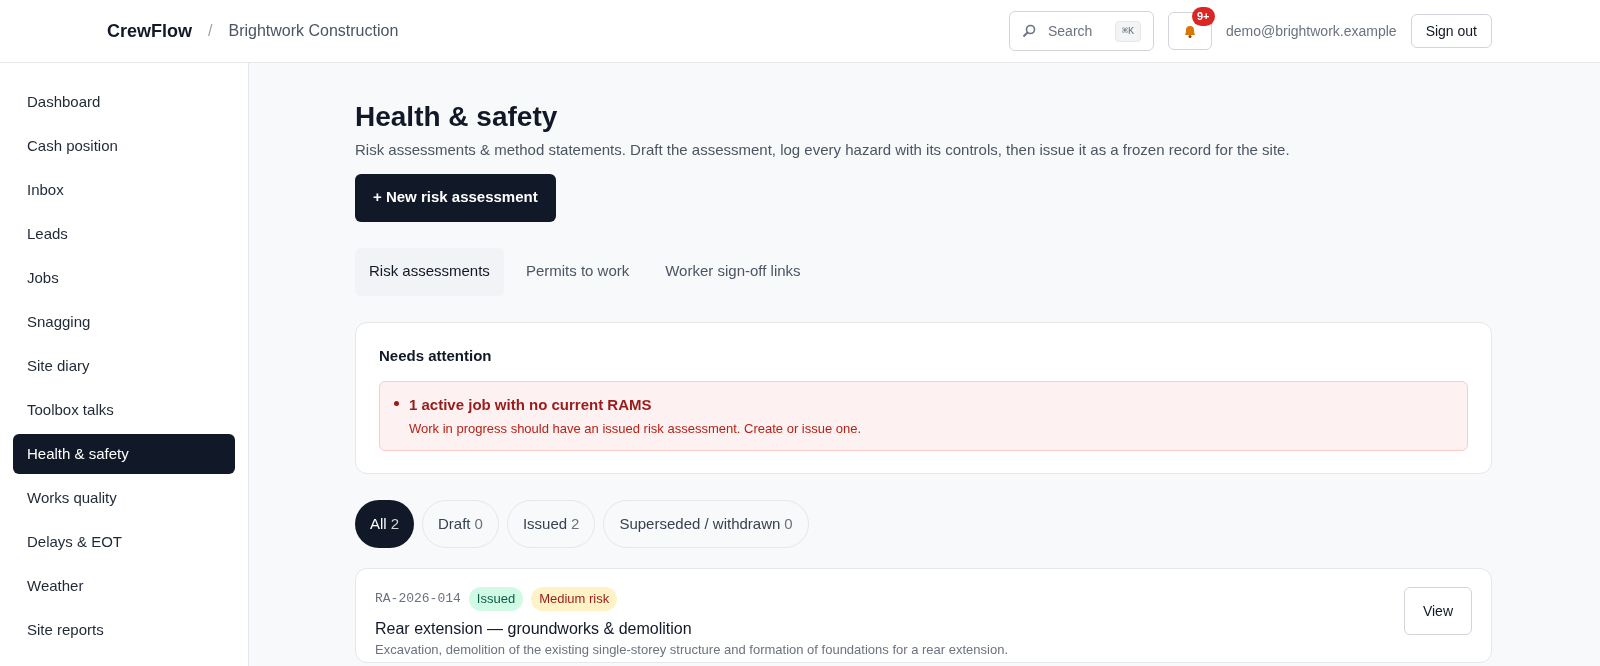 This screenshot has width=1600, height=666. What do you see at coordinates (496, 599) in the screenshot?
I see `status-tag: Issued` at bounding box center [496, 599].